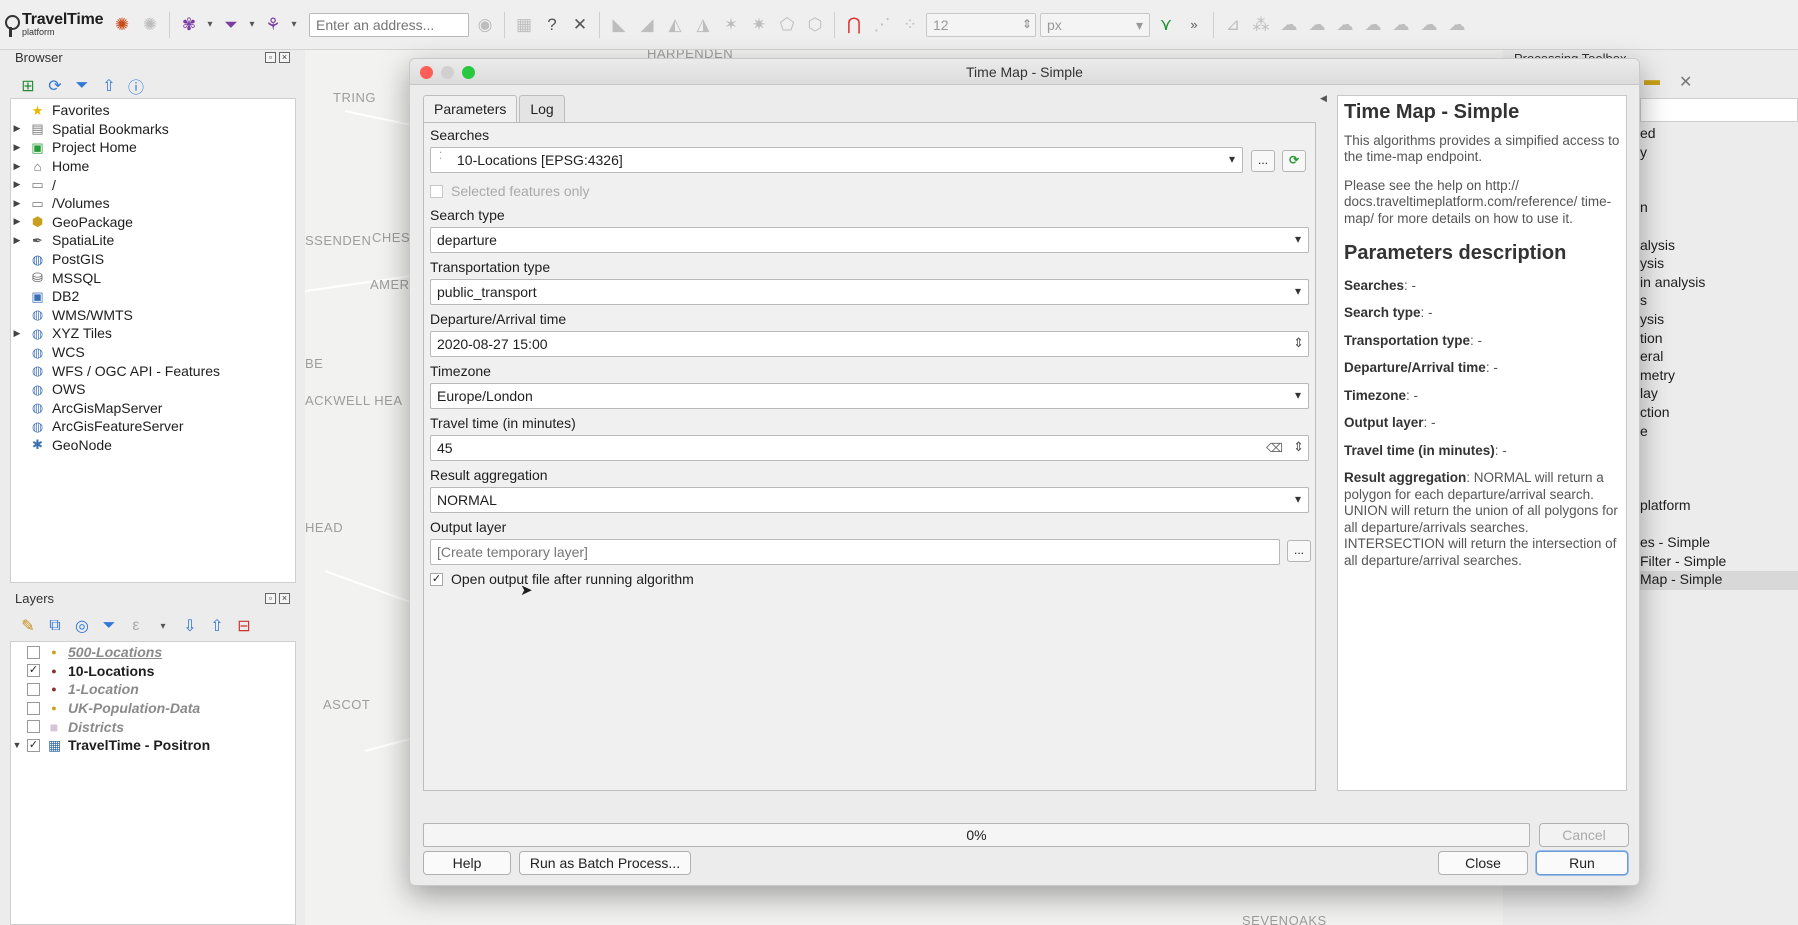  What do you see at coordinates (542, 109) in the screenshot?
I see `tab-log: Log` at bounding box center [542, 109].